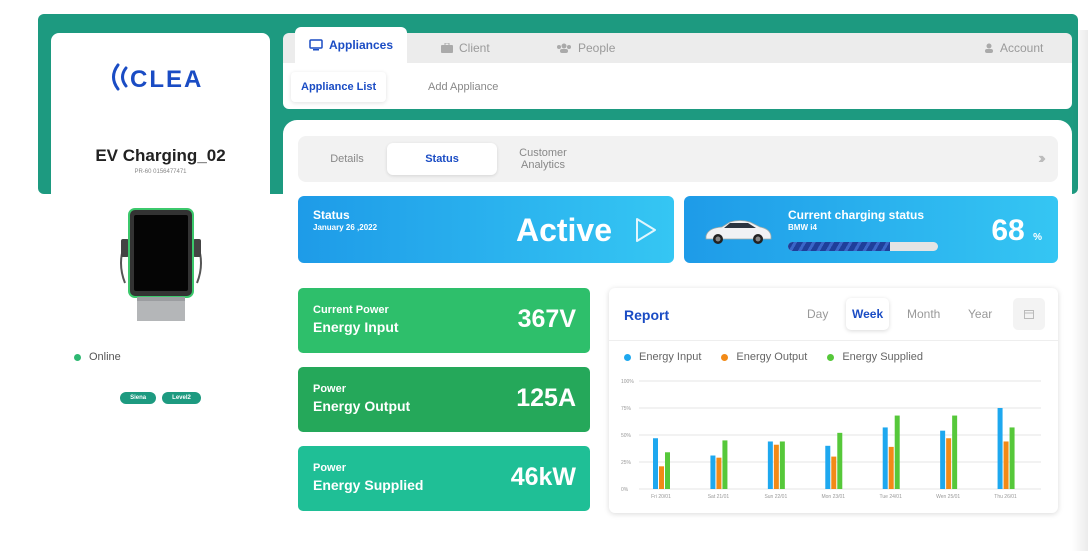  Describe the element at coordinates (868, 314) in the screenshot. I see `period-week: Week` at that location.